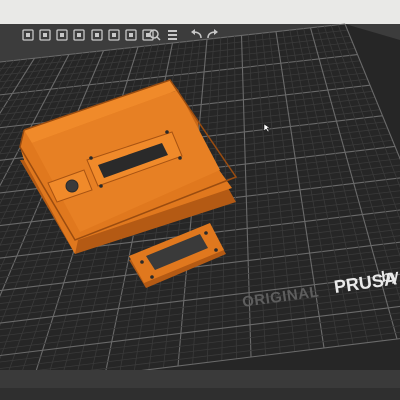 This screenshot has height=400, width=400. Describe the element at coordinates (155, 35) in the screenshot. I see `search-icon` at that location.